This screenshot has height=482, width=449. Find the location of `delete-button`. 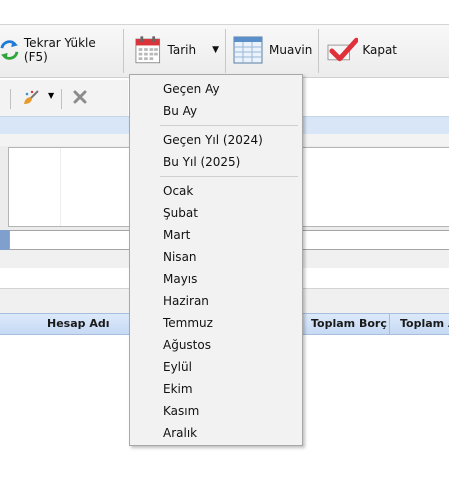

delete-button is located at coordinates (80, 98).